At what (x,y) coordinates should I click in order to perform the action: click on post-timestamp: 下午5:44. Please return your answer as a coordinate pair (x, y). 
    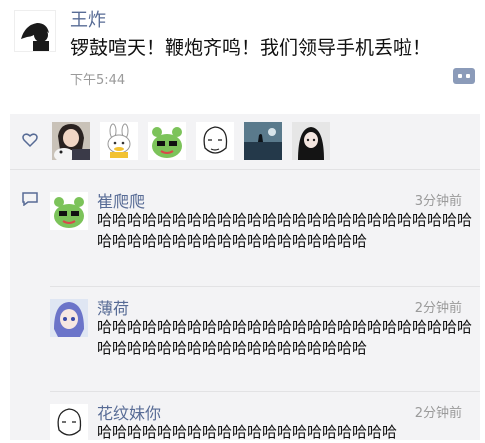
    Looking at the image, I should click on (98, 80).